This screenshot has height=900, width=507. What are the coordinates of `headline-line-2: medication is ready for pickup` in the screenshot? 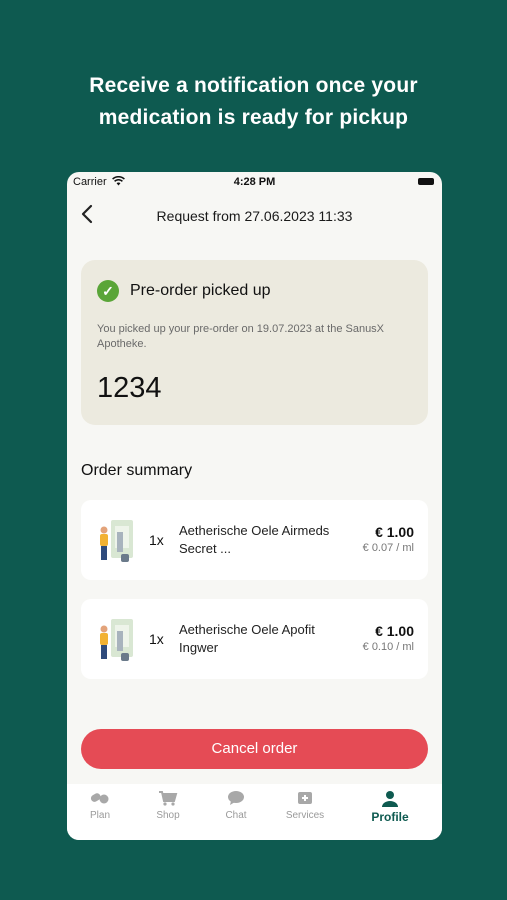 It's located at (253, 117).